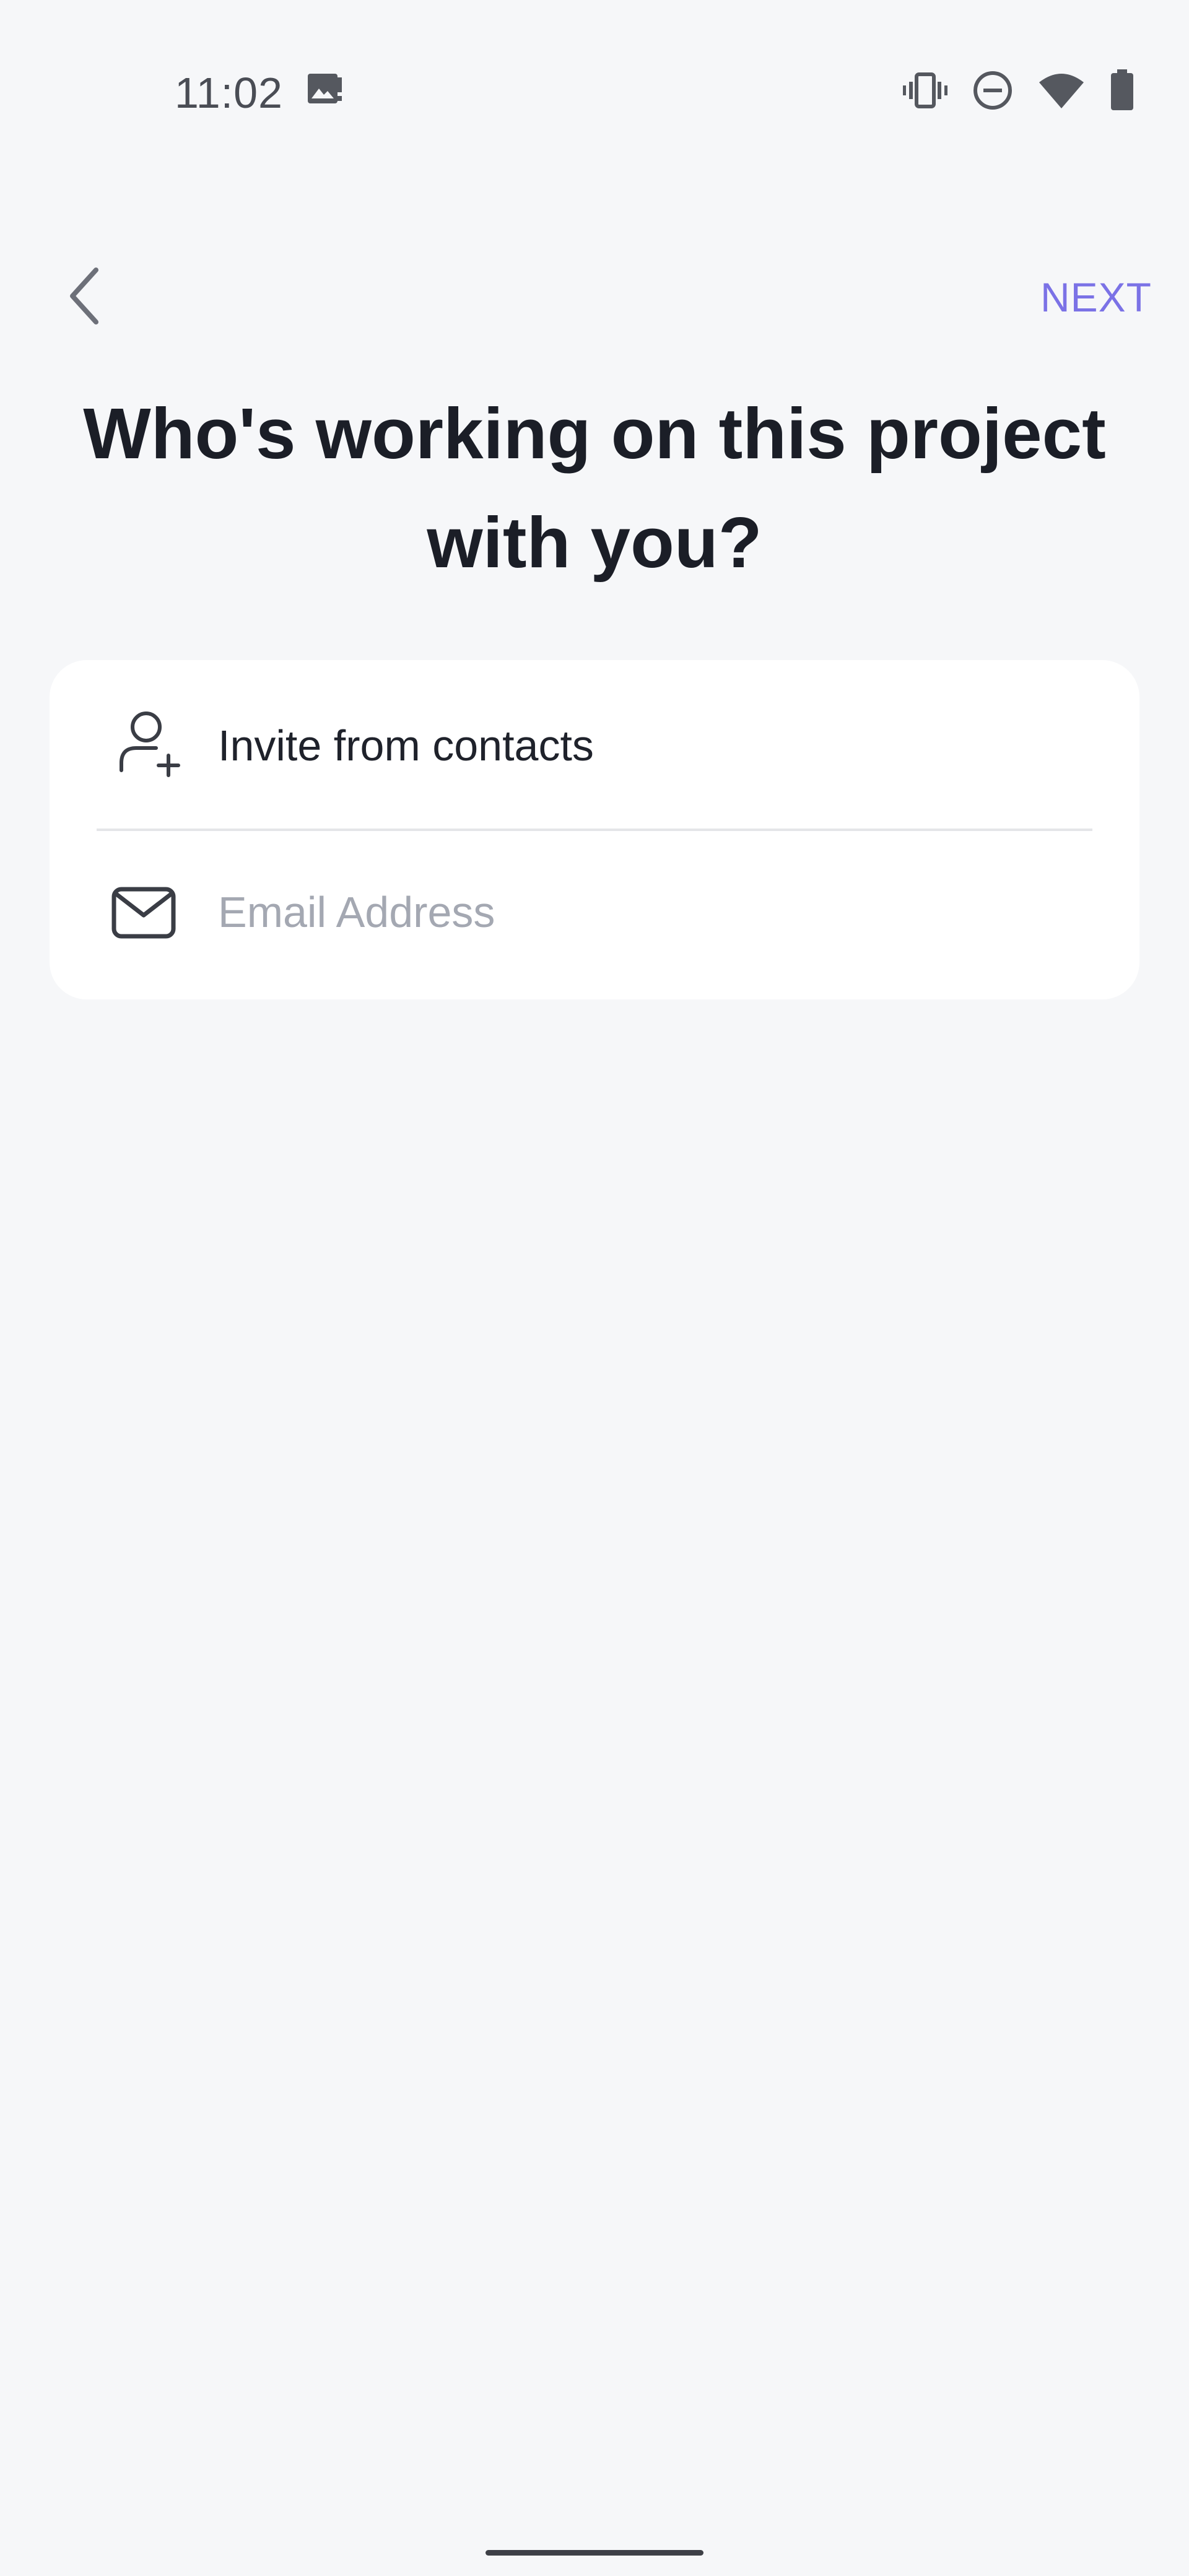 This screenshot has width=1189, height=2576. I want to click on status-bar: 11:02, so click(594, 93).